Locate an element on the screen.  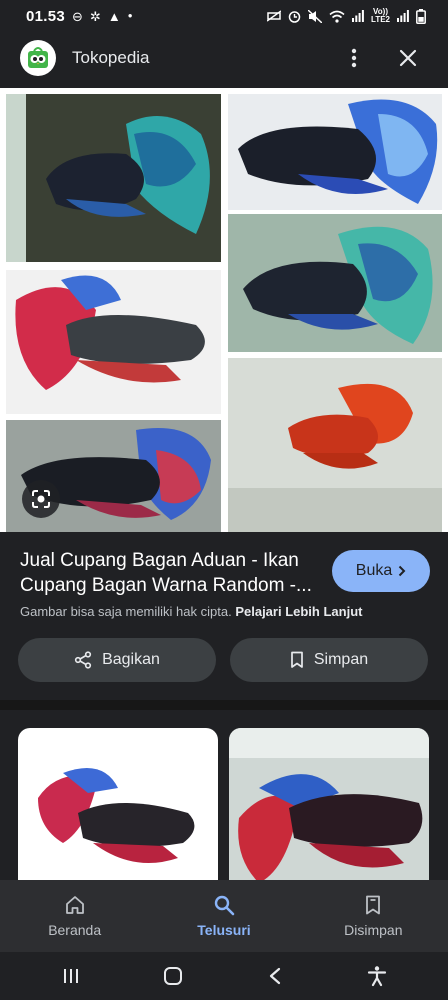
volte-indicator: Vo)) LTE2 is located at coordinates (380, 15).